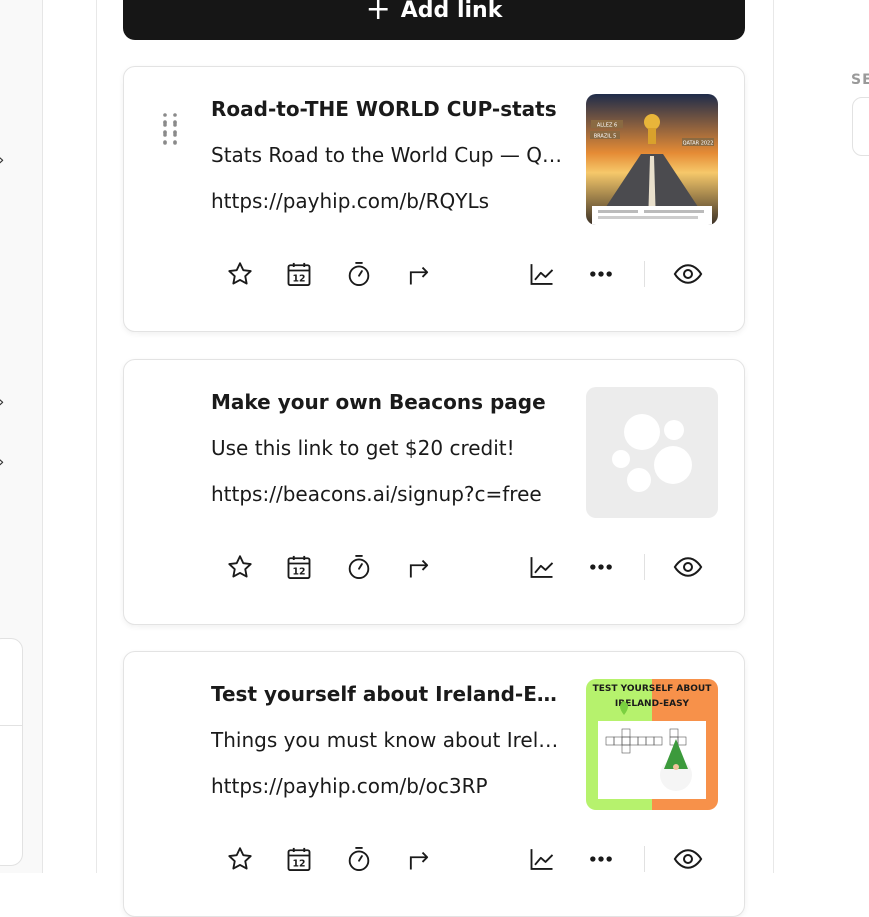 The width and height of the screenshot is (869, 917). Describe the element at coordinates (387, 402) in the screenshot. I see `link-title: Make your own Beacons page` at that location.